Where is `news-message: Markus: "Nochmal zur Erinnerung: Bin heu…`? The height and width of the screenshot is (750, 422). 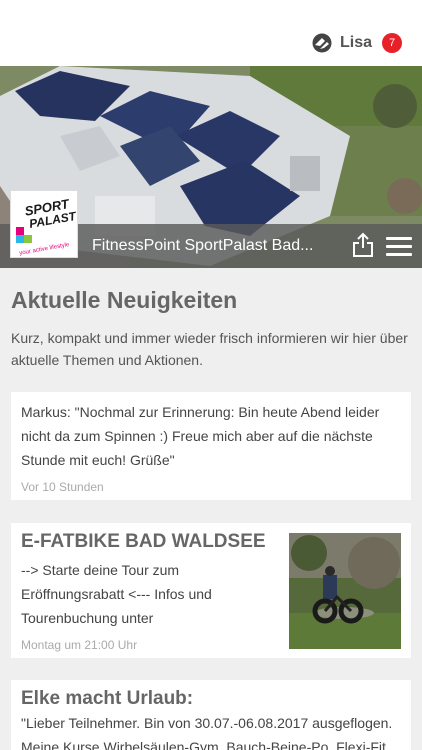
news-message: Markus: "Nochmal zur Erinnerung: Bin heu… is located at coordinates (200, 436).